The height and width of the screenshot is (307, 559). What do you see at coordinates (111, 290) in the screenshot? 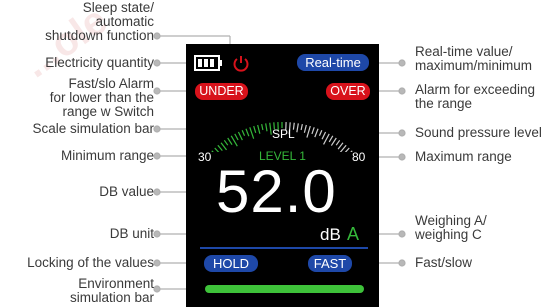
I see `label-env-bar: Environment simulation bar` at bounding box center [111, 290].